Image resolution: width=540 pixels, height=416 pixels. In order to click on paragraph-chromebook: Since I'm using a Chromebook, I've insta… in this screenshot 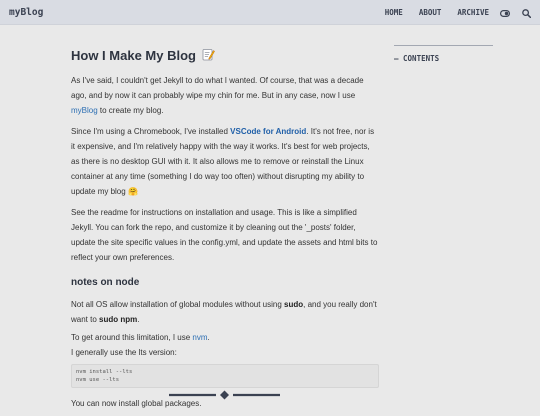, I will do `click(225, 162)`.